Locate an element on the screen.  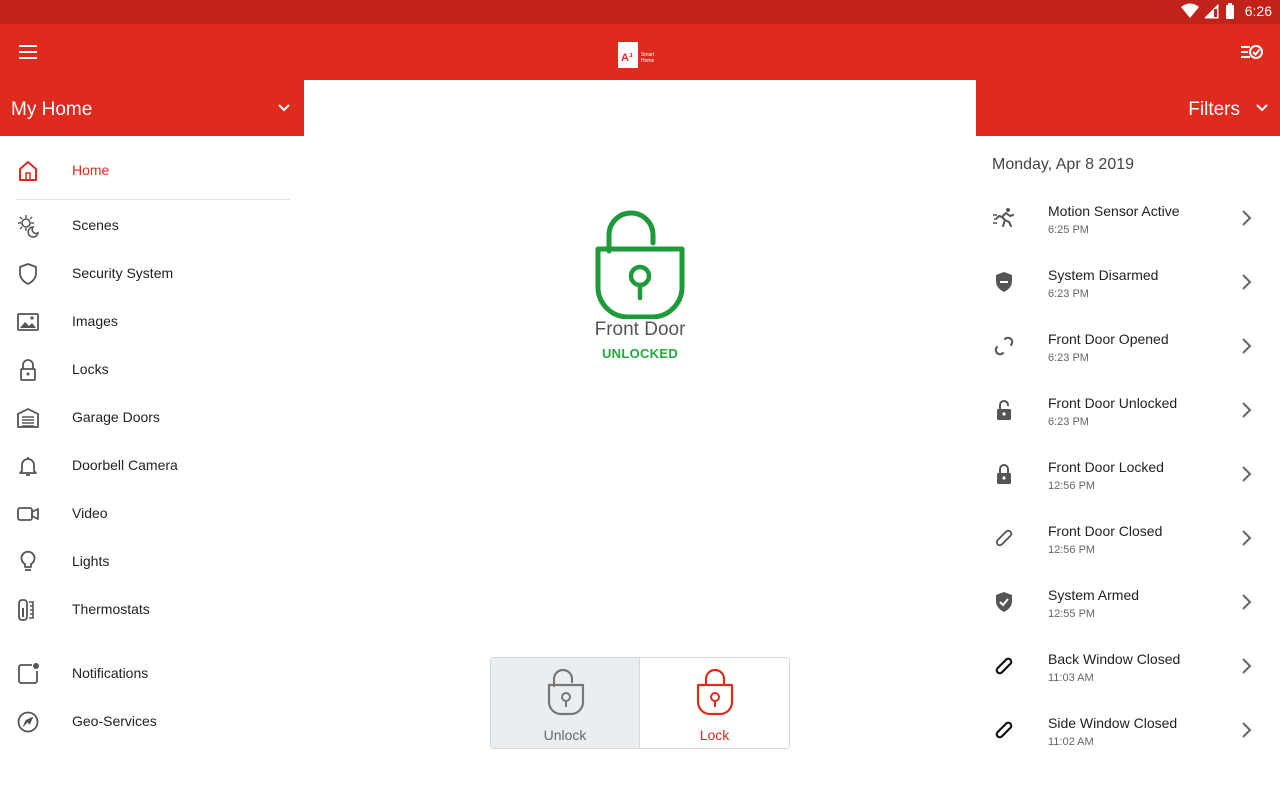
filters-dropdown: Filters is located at coordinates (1128, 108).